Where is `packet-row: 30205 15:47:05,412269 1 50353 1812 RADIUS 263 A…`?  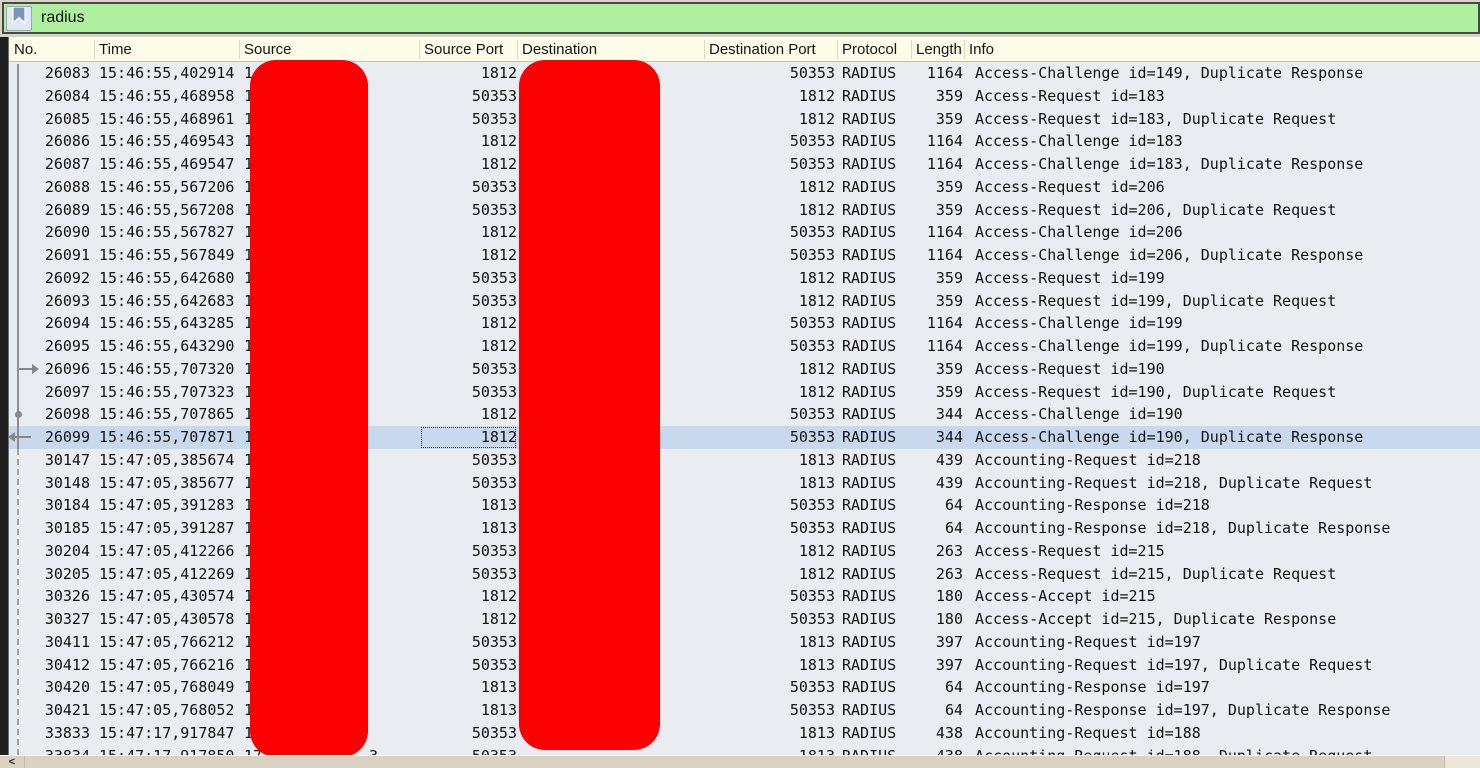 packet-row: 30205 15:47:05,412269 1 50353 1812 RADIUS 263 A… is located at coordinates (740, 574).